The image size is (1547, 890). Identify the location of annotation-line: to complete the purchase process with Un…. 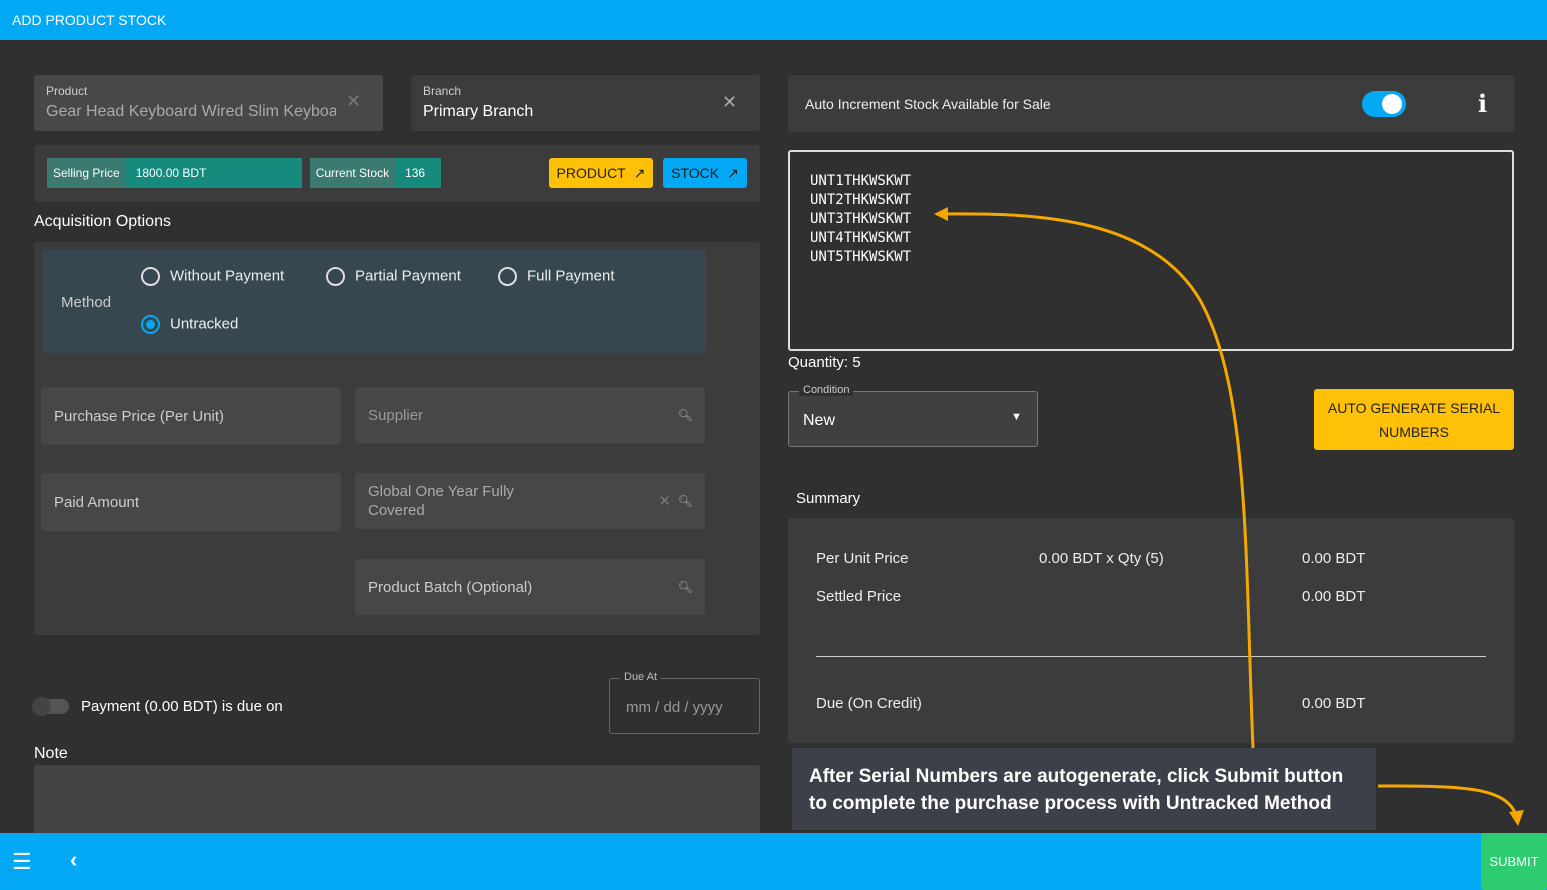
(1070, 803).